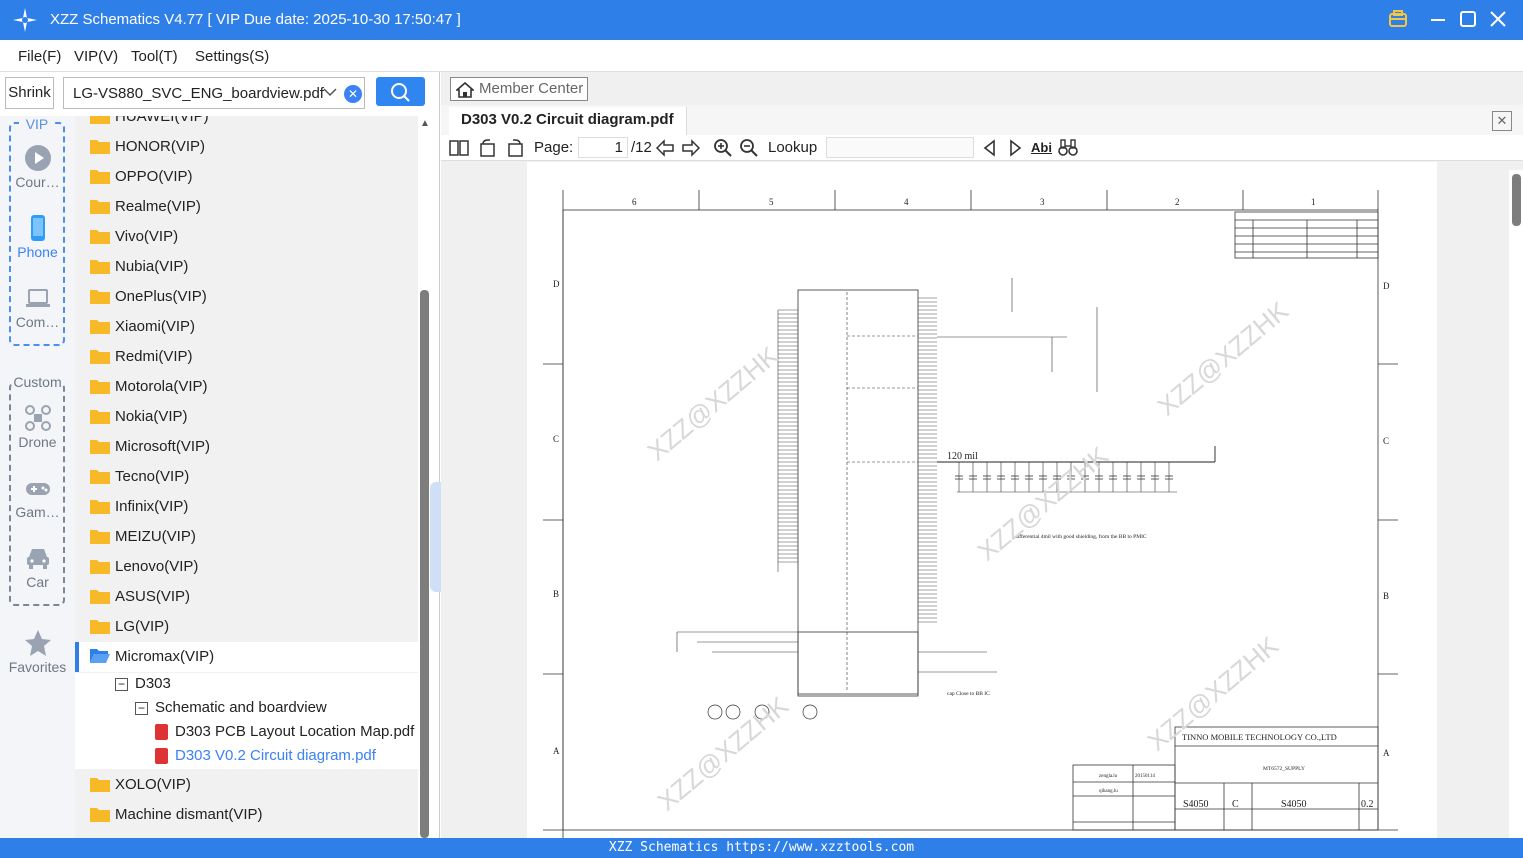 This screenshot has width=1523, height=858. I want to click on maximize-button, so click(1468, 20).